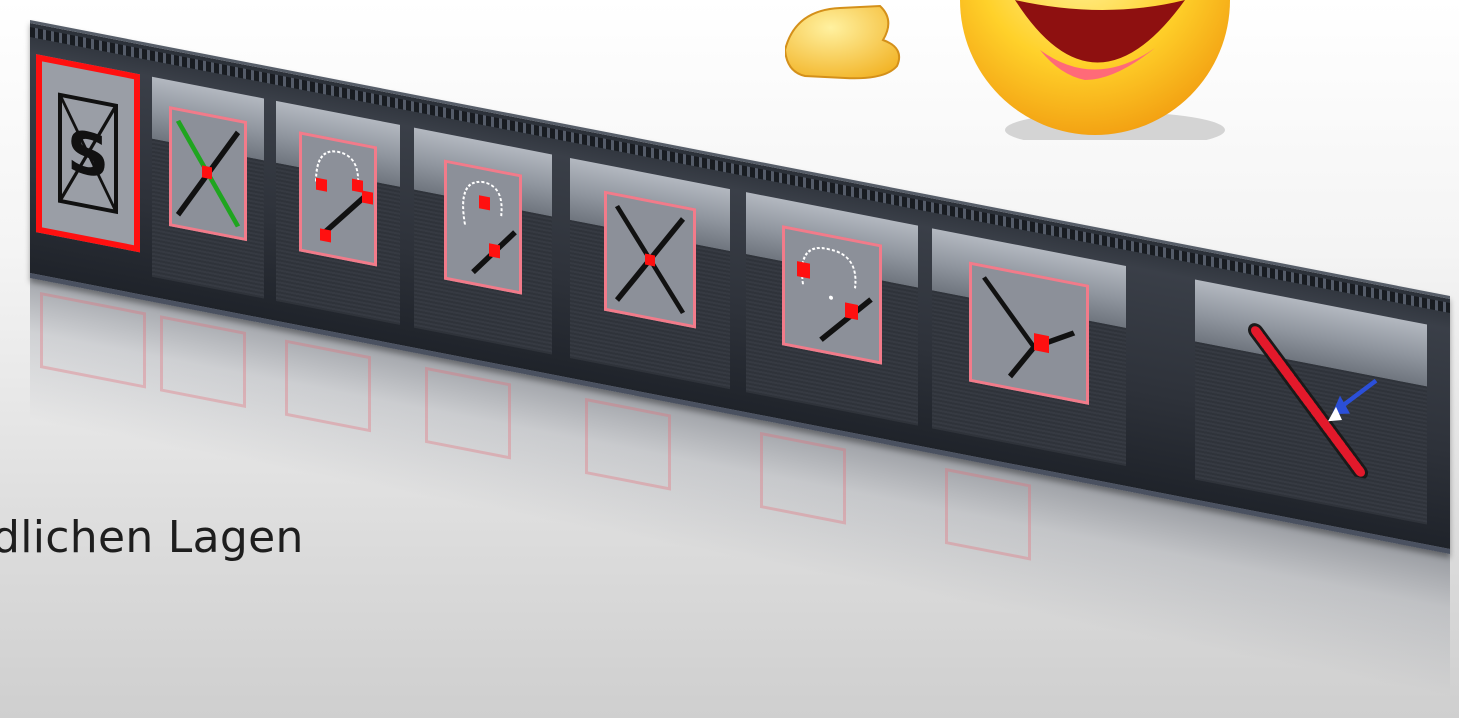 Image resolution: width=1459 pixels, height=718 pixels. I want to click on slide-caption: dlichen Lagen, so click(152, 537).